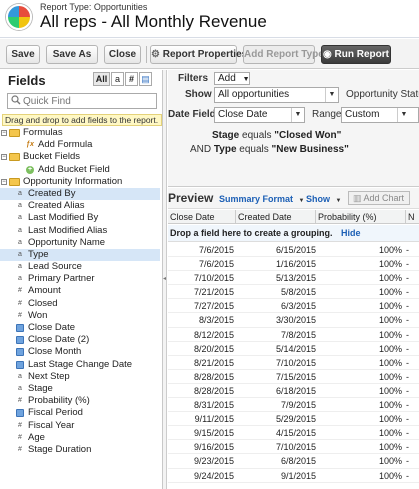 The height and width of the screenshot is (489, 419). Describe the element at coordinates (213, 447) in the screenshot. I see `table-cell: 9/16/2015` at that location.